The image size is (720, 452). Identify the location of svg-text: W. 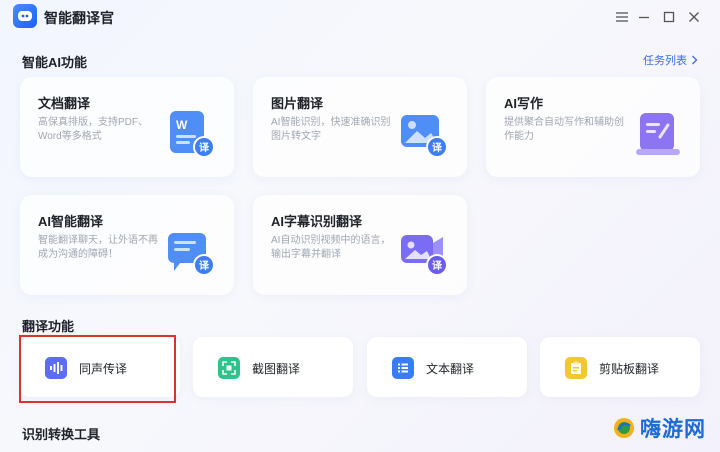
(182, 125).